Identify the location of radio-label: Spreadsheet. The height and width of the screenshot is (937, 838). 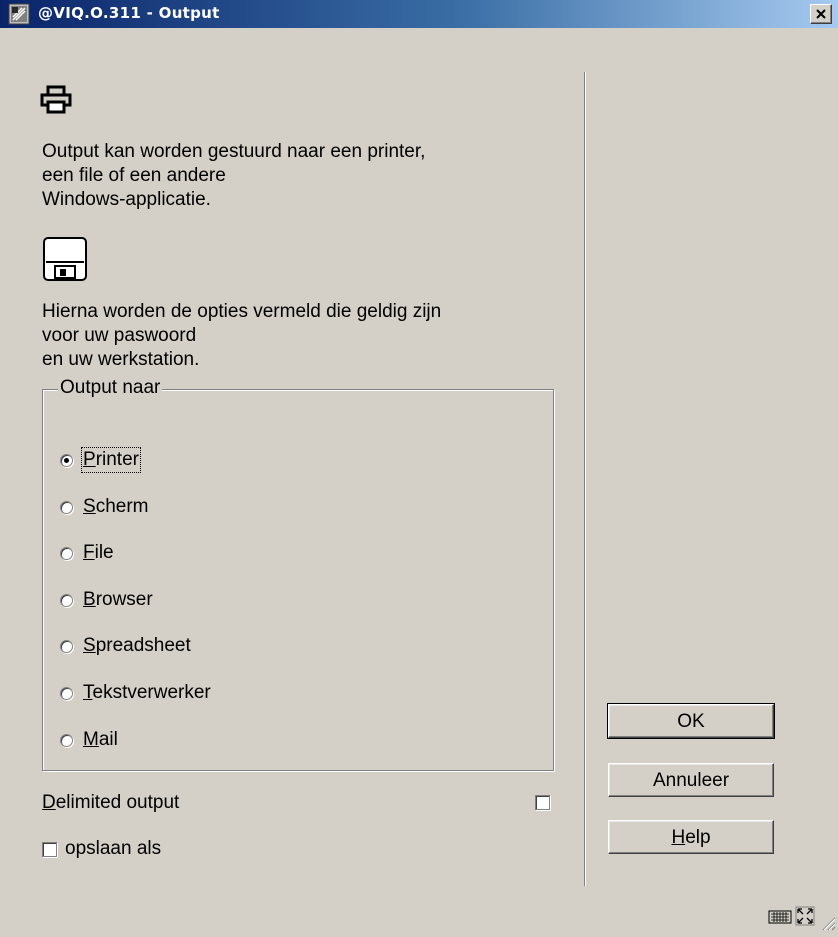
(137, 646).